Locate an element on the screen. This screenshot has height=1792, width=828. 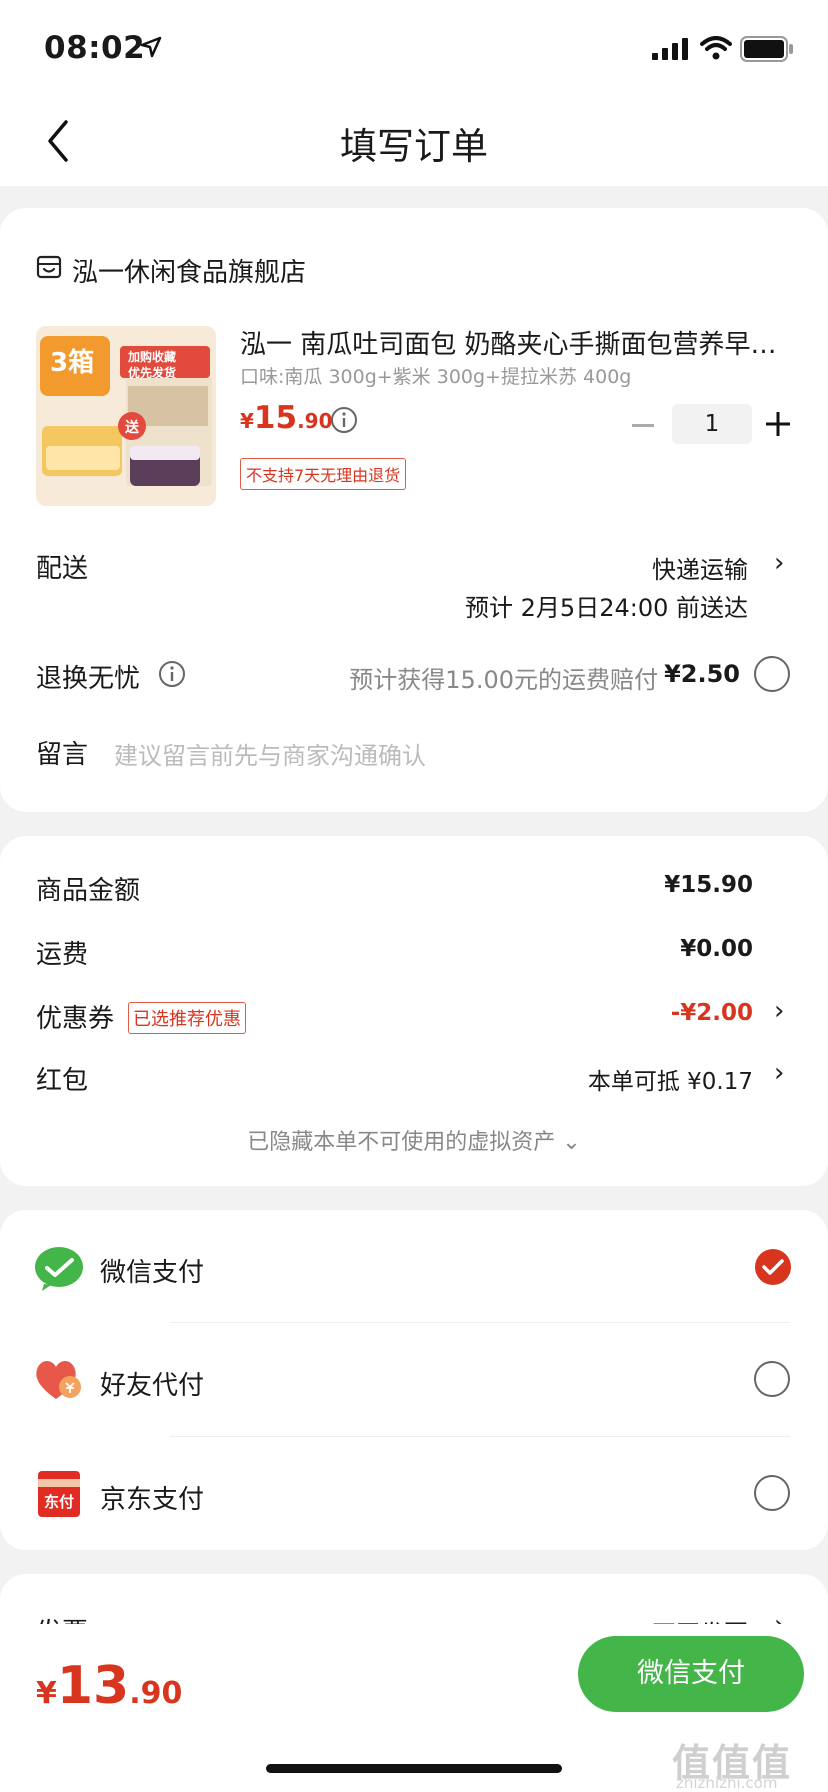
nav-bar: 填写订单 is located at coordinates (414, 142).